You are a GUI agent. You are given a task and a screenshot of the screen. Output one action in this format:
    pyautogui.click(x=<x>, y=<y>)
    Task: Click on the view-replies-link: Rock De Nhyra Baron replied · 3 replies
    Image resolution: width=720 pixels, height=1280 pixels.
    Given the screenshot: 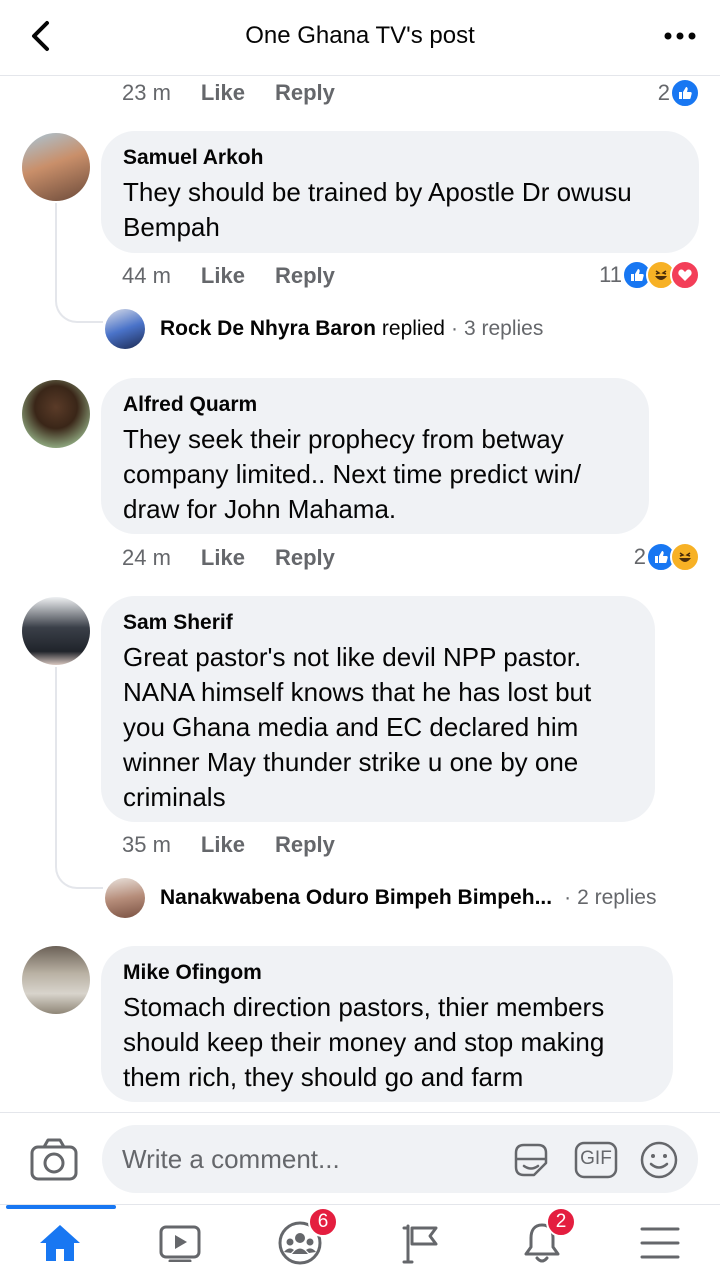 What is the action you would take?
    pyautogui.click(x=351, y=329)
    